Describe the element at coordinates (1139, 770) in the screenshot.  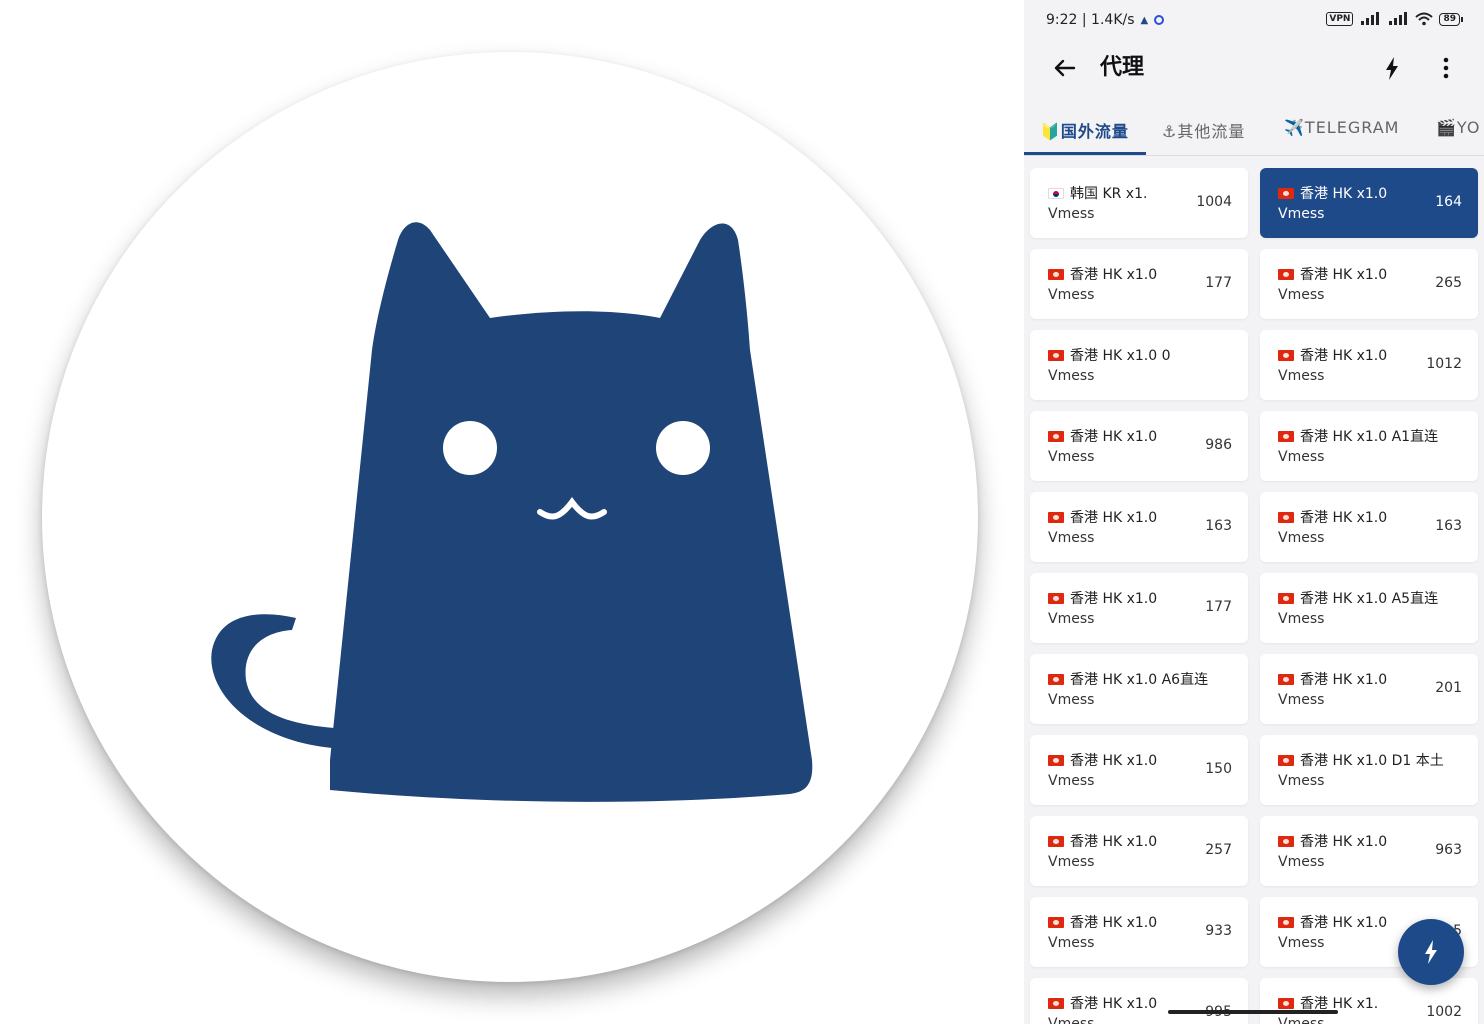
I see `proxy-card: 香港 HK x1.0 Vmess 150` at that location.